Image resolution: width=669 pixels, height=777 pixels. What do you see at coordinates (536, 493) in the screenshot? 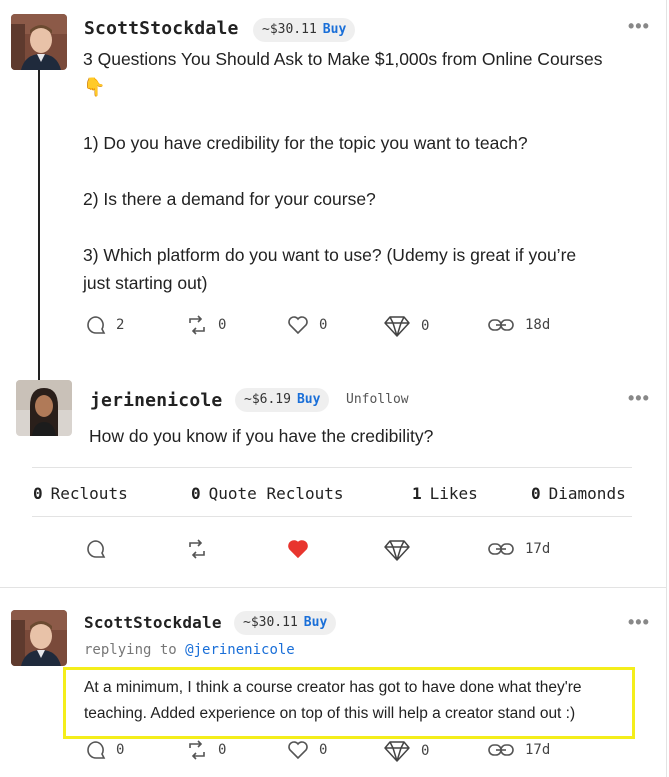
I see `diamonds-count: 0` at bounding box center [536, 493].